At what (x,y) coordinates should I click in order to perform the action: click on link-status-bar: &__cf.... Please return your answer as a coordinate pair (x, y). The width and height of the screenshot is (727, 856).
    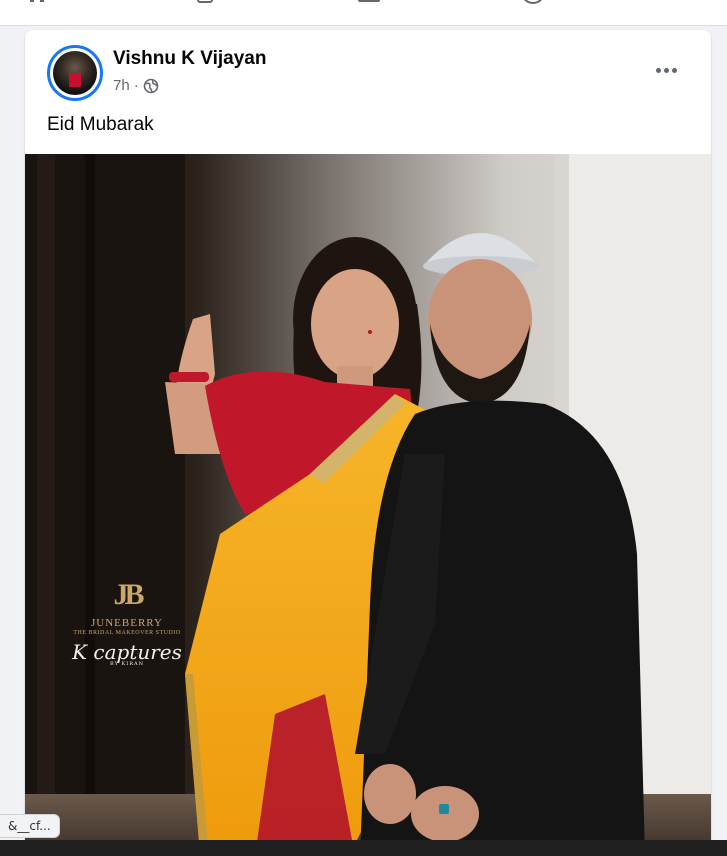
    Looking at the image, I should click on (30, 826).